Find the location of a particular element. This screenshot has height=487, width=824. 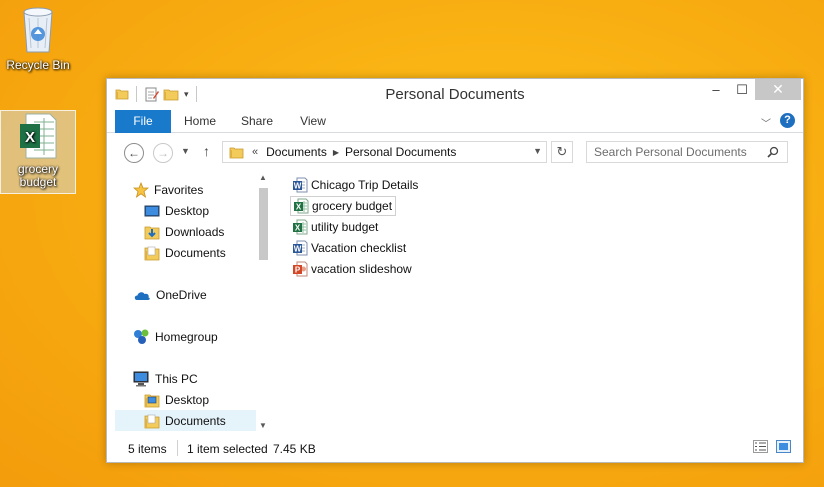

tab-file: File is located at coordinates (143, 121).